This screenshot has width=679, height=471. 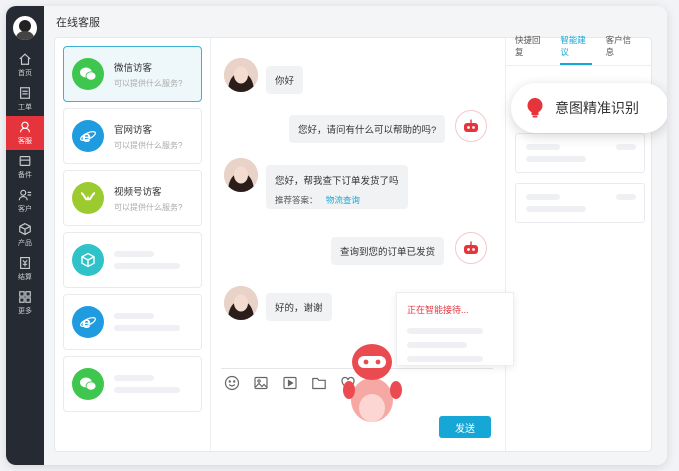 I want to click on suggestion-link: 物流查询, so click(x=343, y=200).